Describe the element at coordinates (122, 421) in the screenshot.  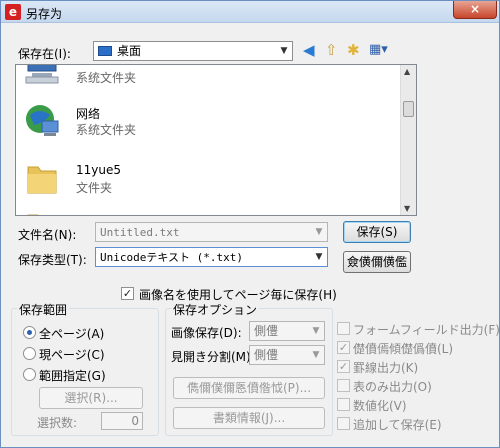
I see `select-count-input: 0` at that location.